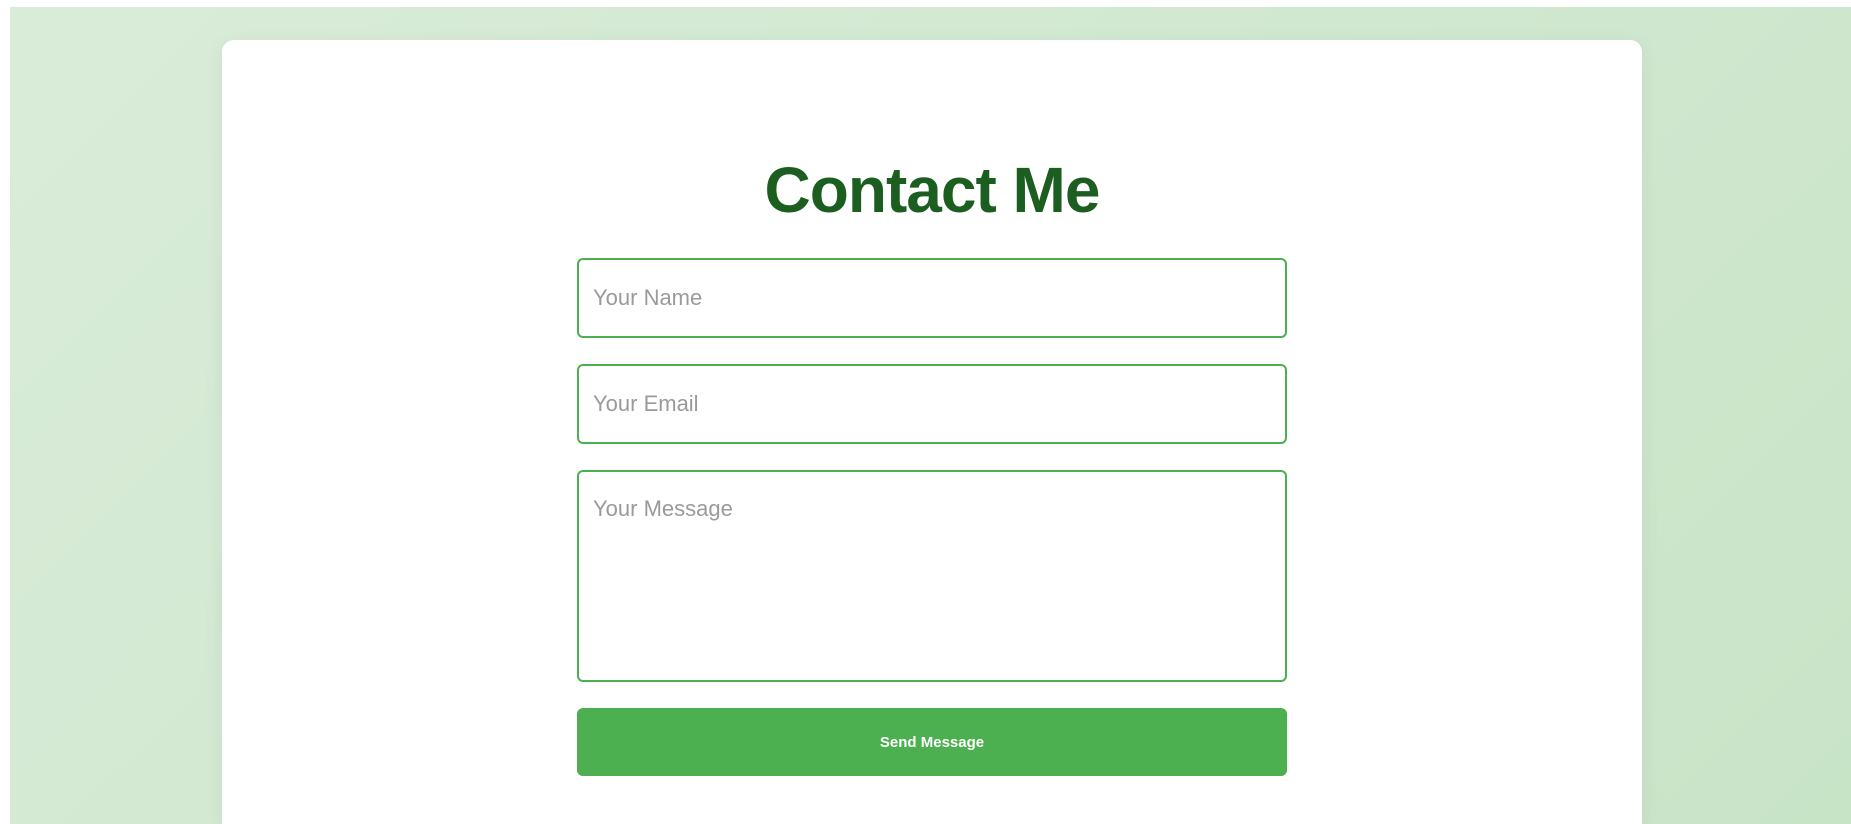 The width and height of the screenshot is (1851, 824). I want to click on name-input, so click(932, 298).